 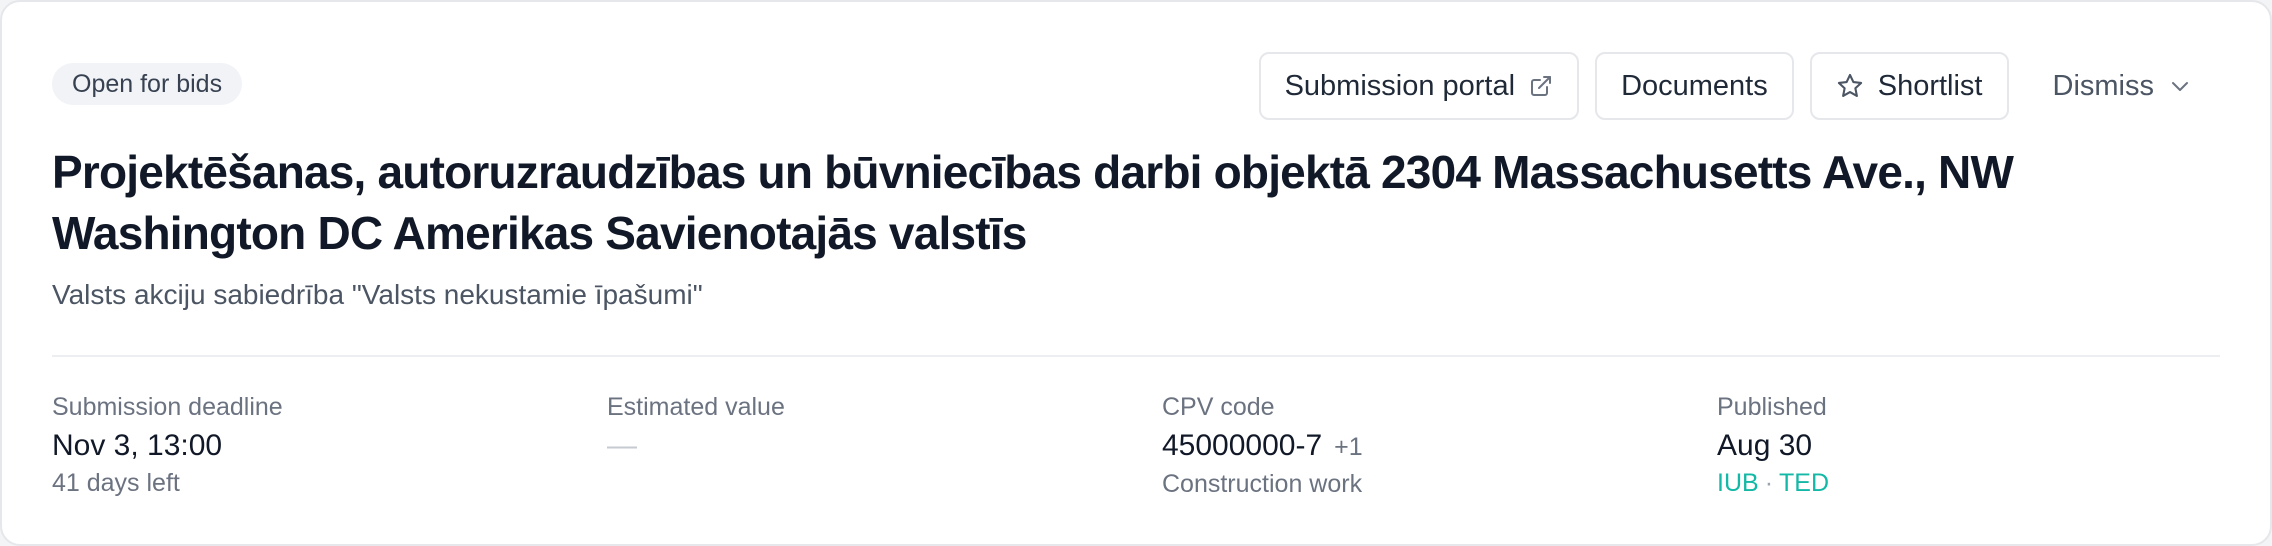 I want to click on published-label: Published, so click(x=1772, y=407).